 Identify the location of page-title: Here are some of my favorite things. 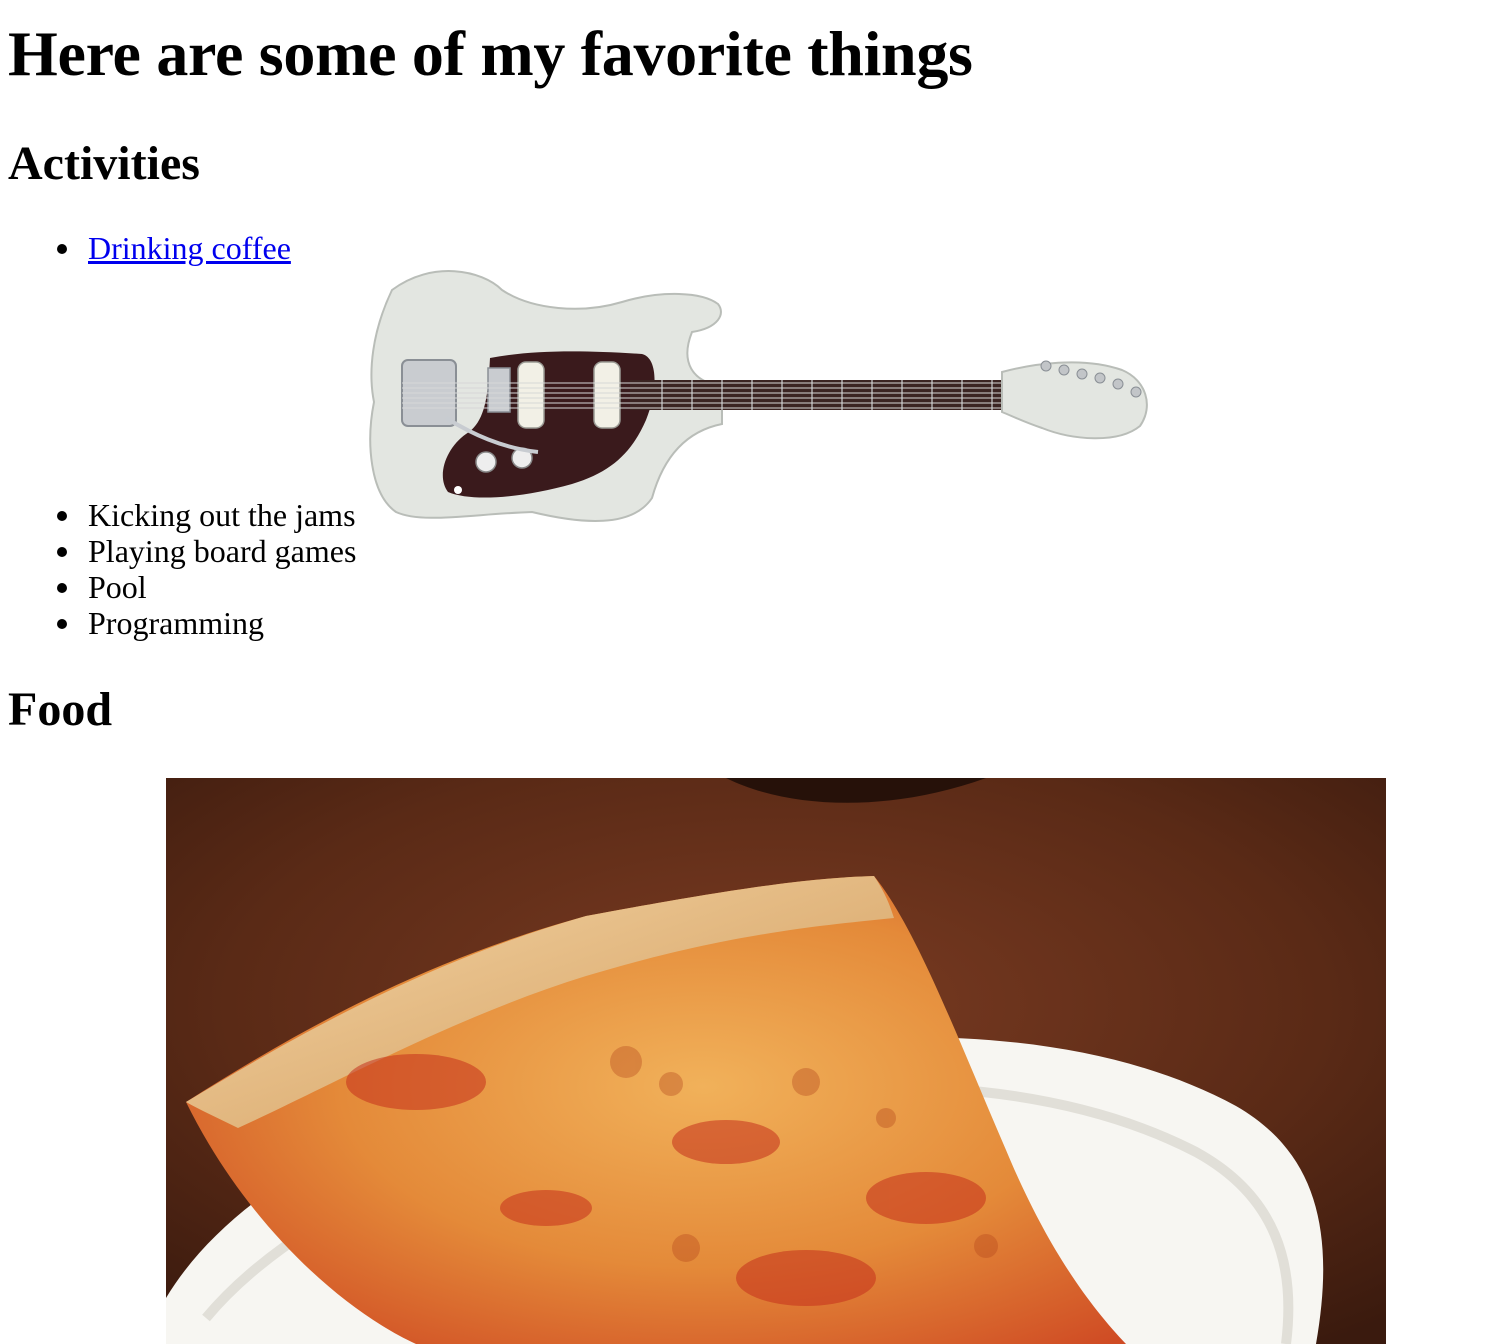
(490, 53).